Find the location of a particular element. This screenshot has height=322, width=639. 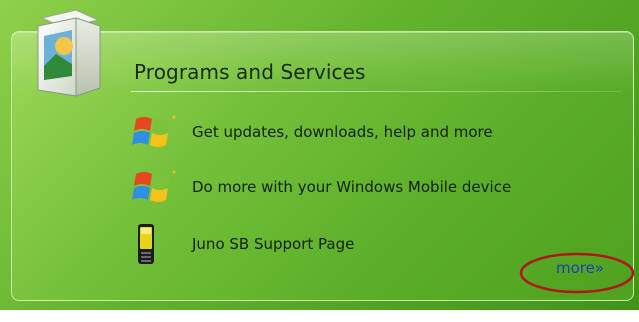

more-link: more» is located at coordinates (580, 268).